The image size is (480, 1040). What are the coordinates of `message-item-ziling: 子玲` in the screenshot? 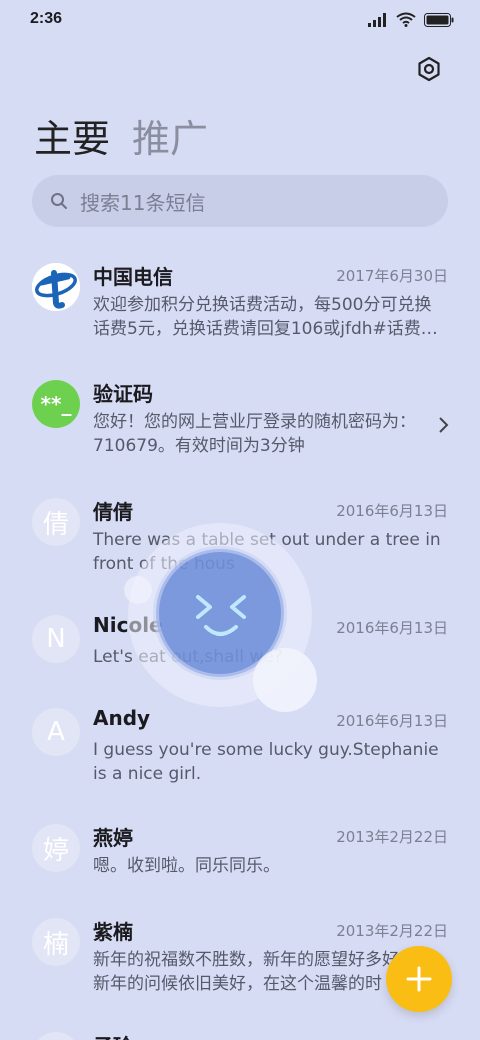 It's located at (240, 1032).